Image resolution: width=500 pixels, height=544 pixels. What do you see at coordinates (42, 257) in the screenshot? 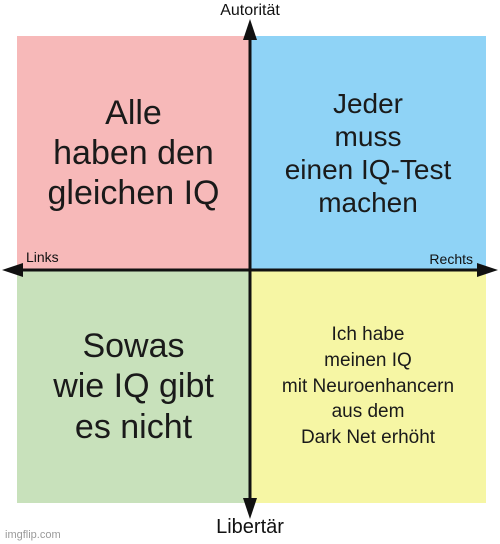
I see `axis-label-left: Links` at bounding box center [42, 257].